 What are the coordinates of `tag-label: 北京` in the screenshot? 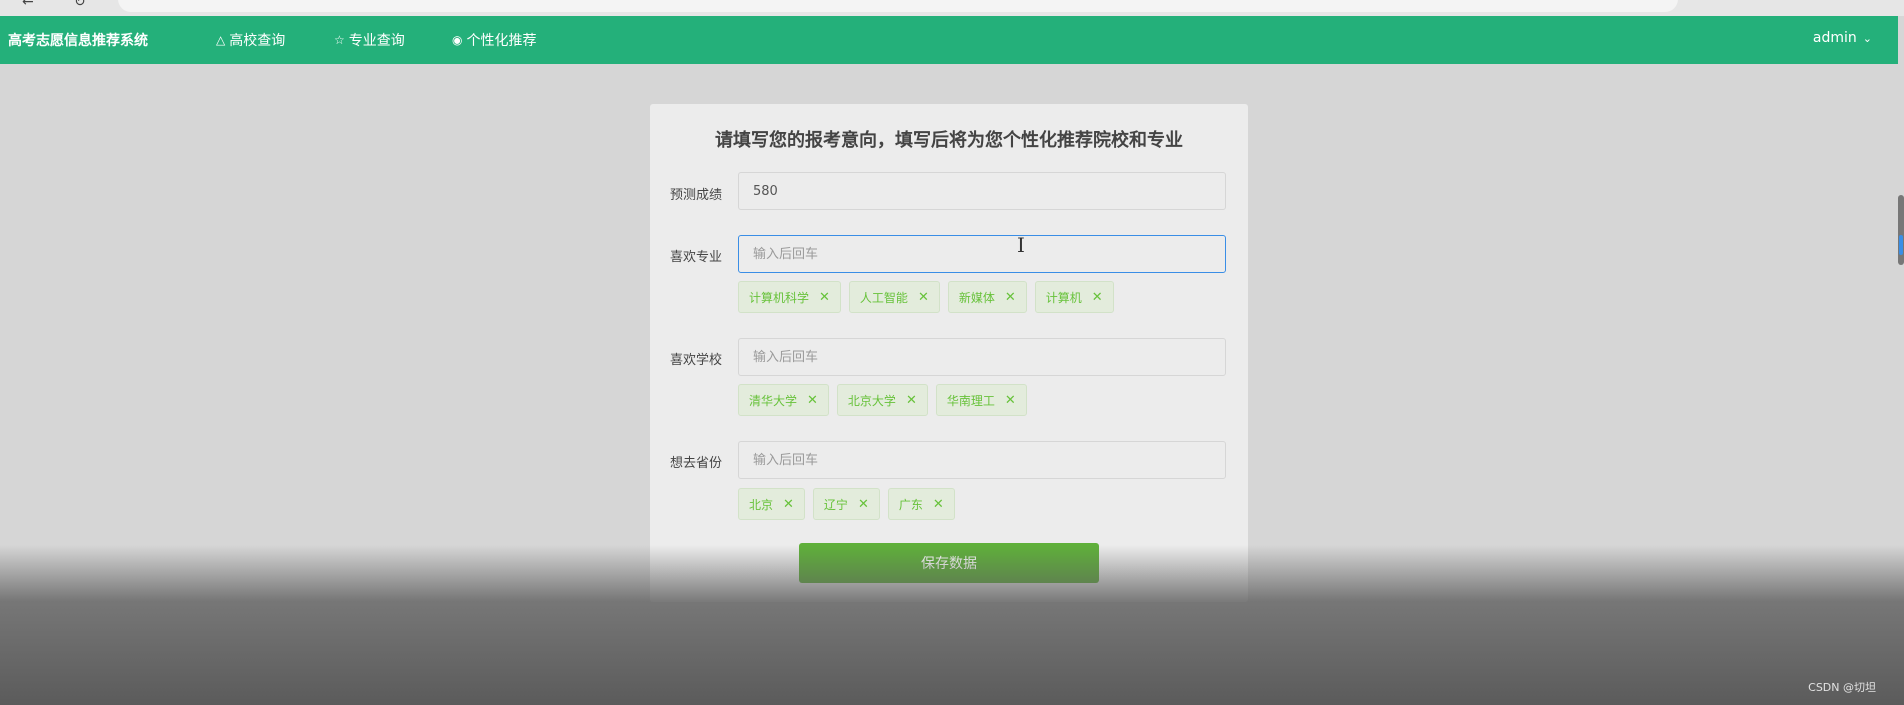 It's located at (761, 504).